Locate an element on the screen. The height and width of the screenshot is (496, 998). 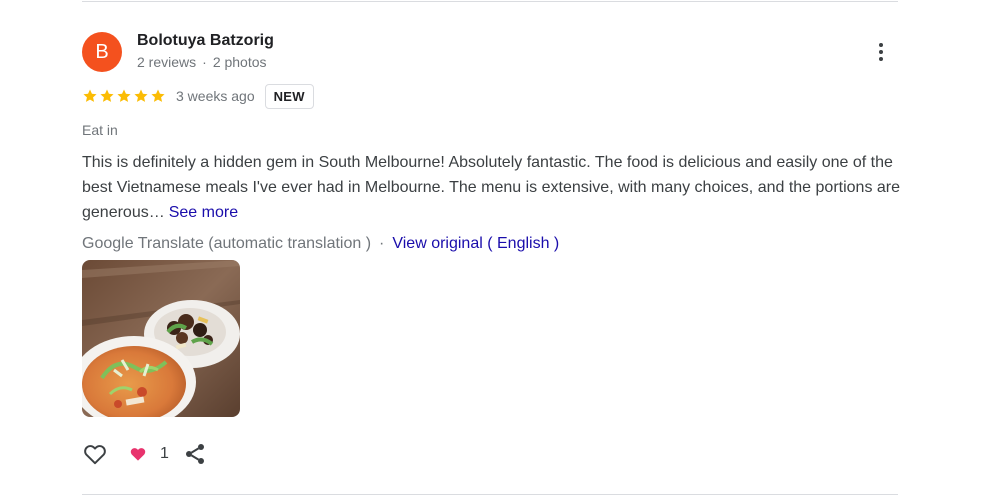
star-rating is located at coordinates (124, 96).